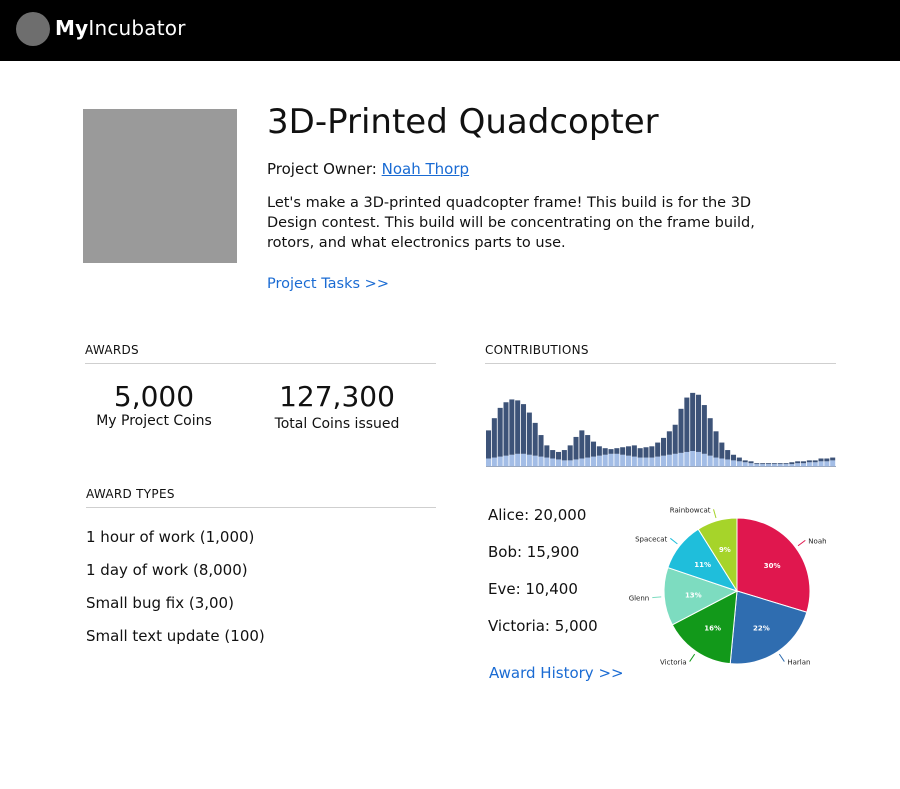 The height and width of the screenshot is (789, 900). Describe the element at coordinates (328, 284) in the screenshot. I see `project-tasks-link: Project Tasks >>` at that location.